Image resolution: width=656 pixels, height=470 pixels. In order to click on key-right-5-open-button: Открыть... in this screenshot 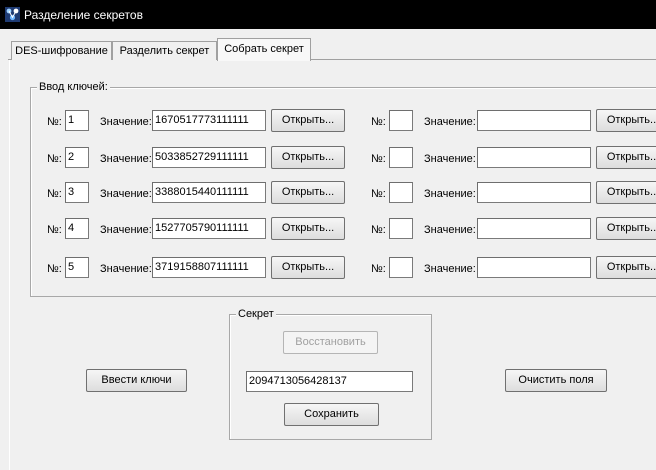, I will do `click(626, 267)`.